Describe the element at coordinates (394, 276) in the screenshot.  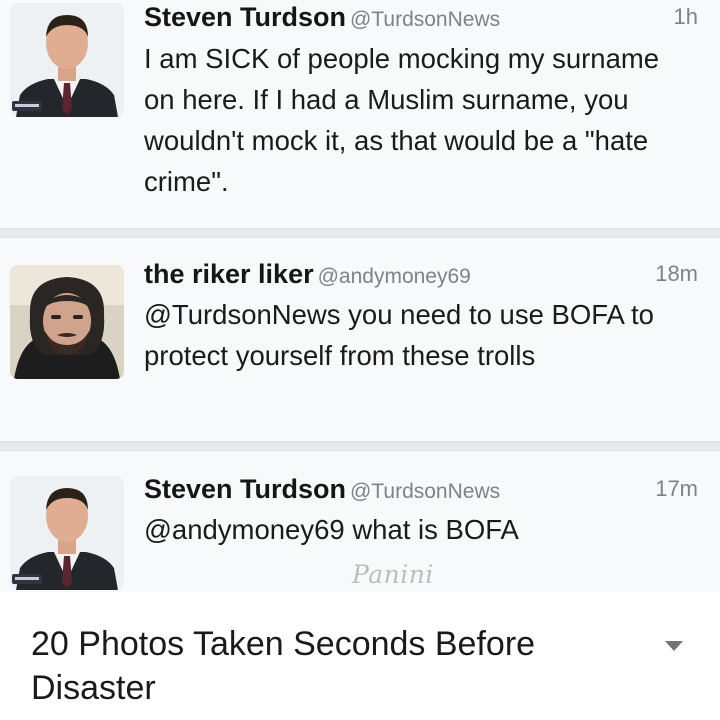
I see `author-handle: @andymoney69` at that location.